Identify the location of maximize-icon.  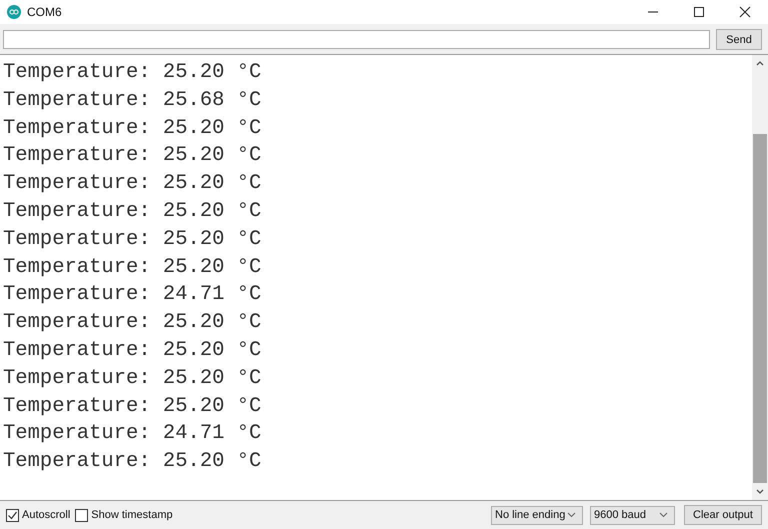
(699, 12).